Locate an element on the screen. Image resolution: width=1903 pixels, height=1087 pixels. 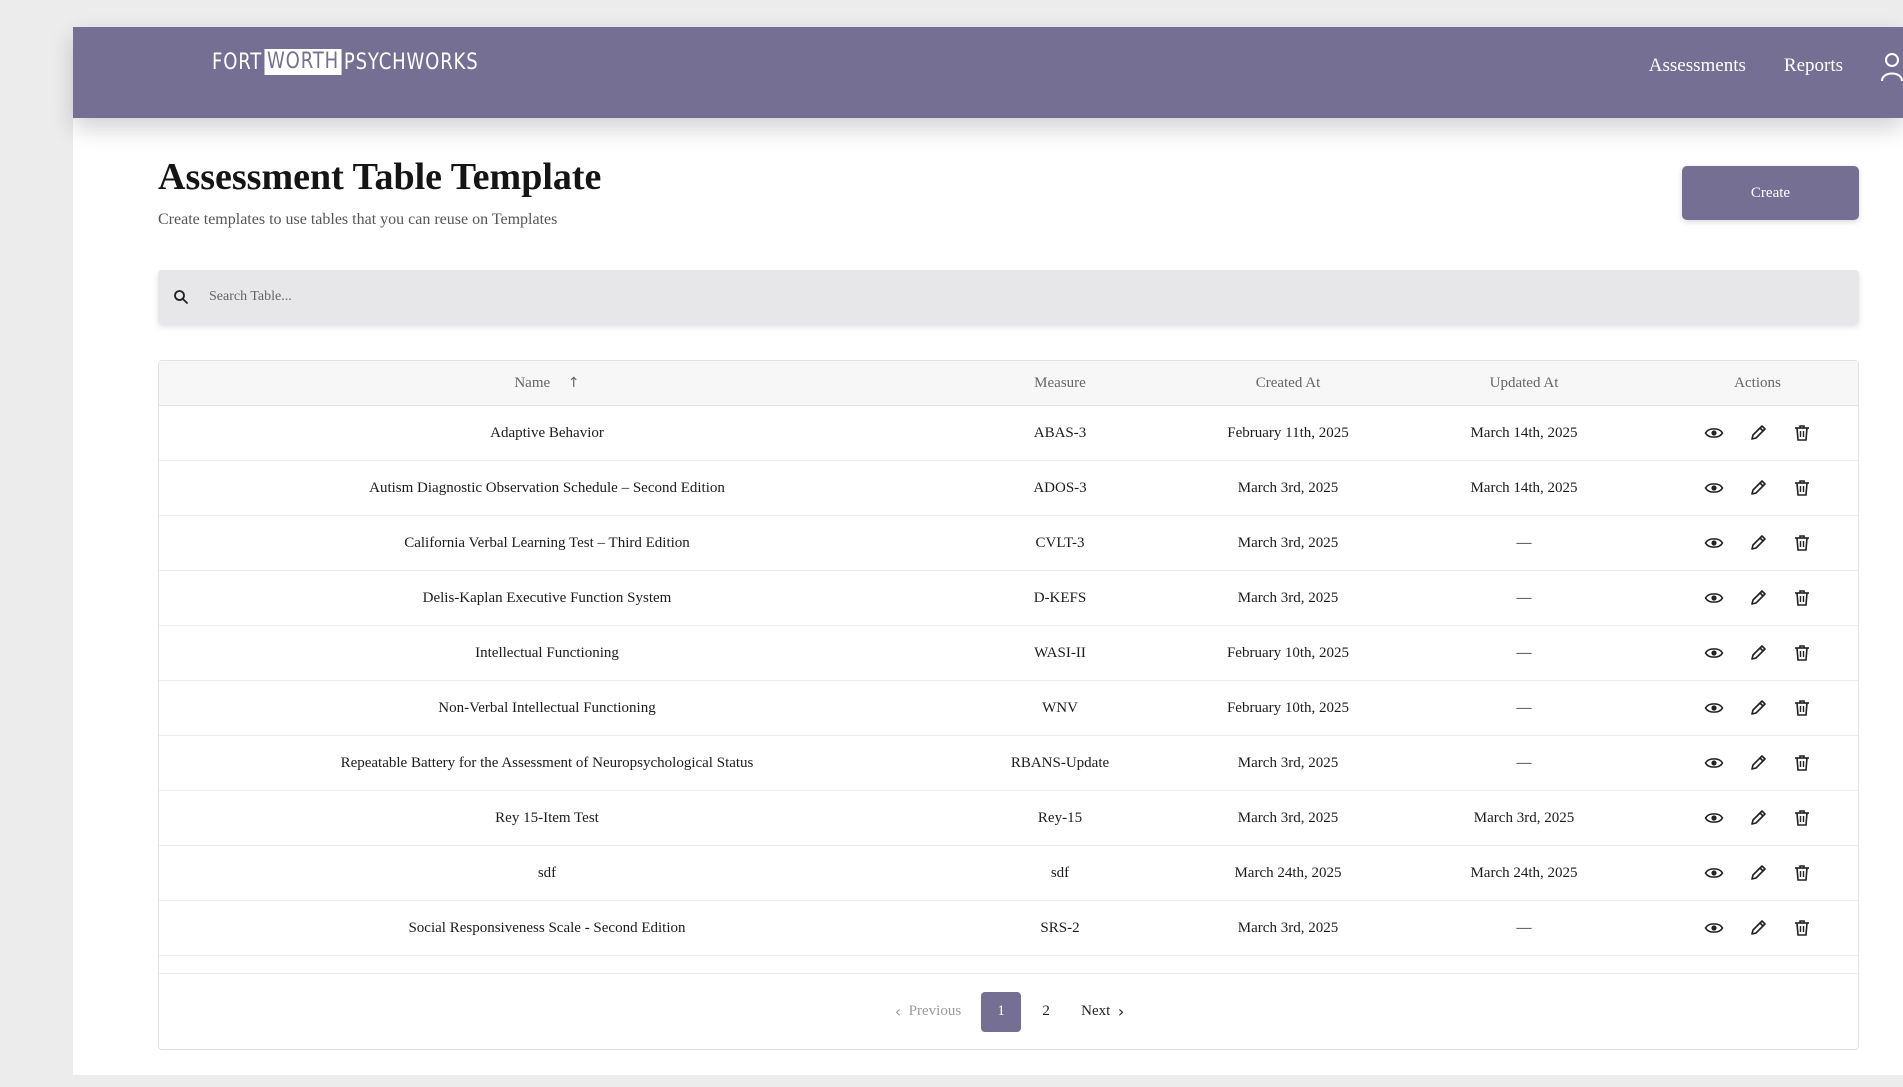
next-page-button: Next › is located at coordinates (1102, 1011).